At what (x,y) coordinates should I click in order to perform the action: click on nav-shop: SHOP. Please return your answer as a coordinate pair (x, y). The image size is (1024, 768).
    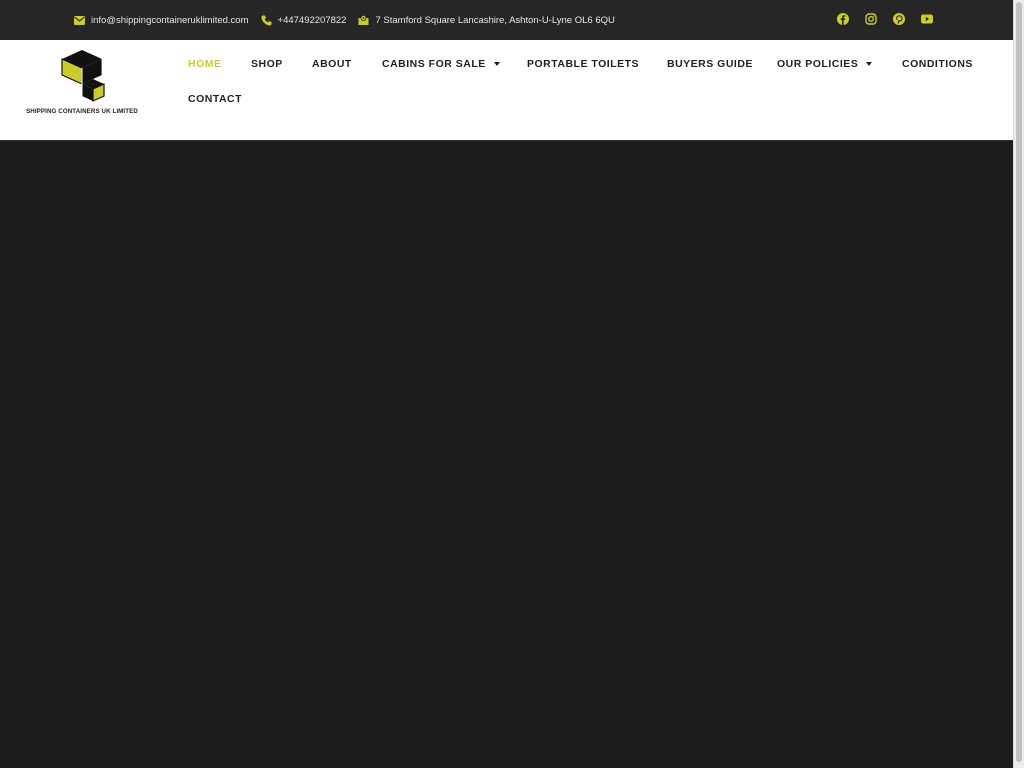
    Looking at the image, I should click on (267, 64).